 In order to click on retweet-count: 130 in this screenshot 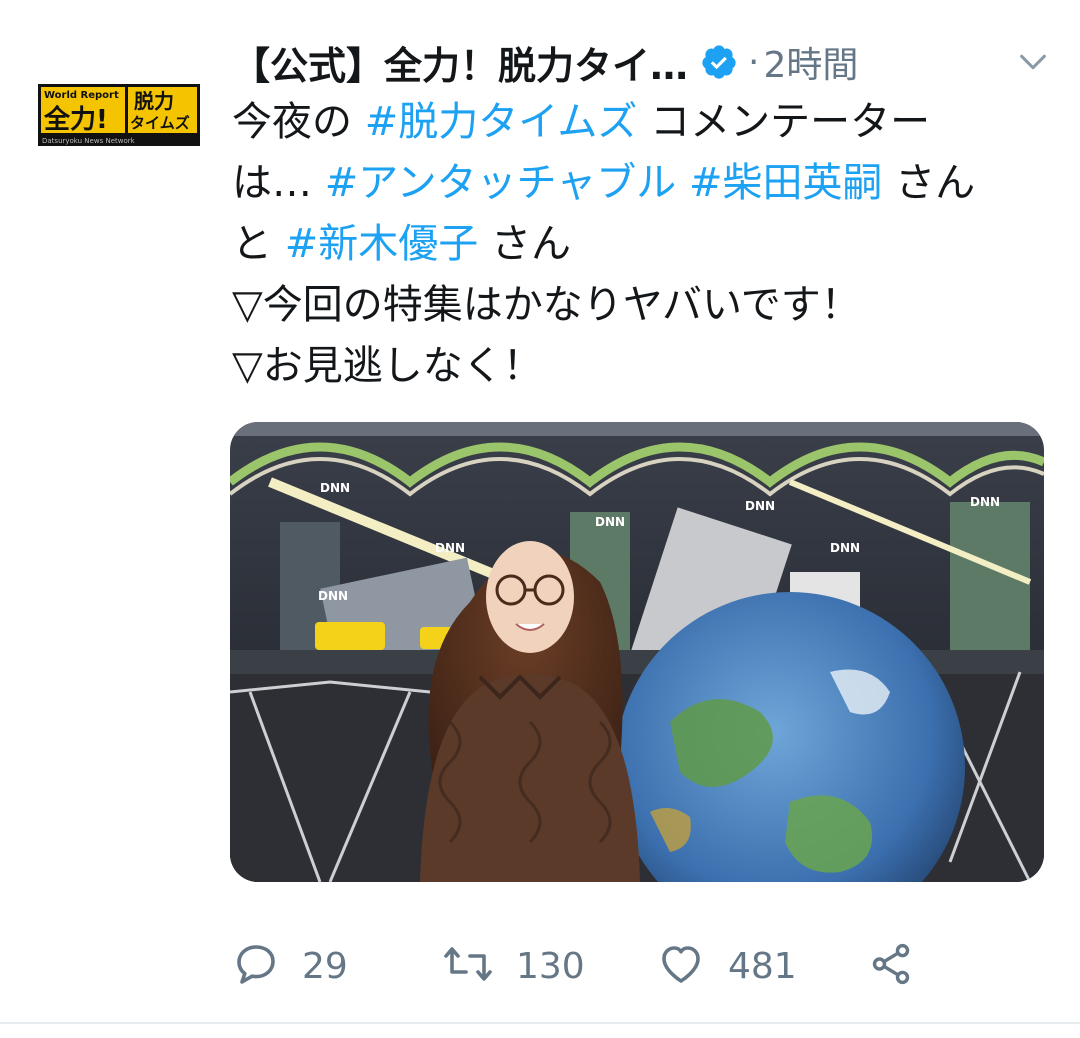, I will do `click(550, 966)`.